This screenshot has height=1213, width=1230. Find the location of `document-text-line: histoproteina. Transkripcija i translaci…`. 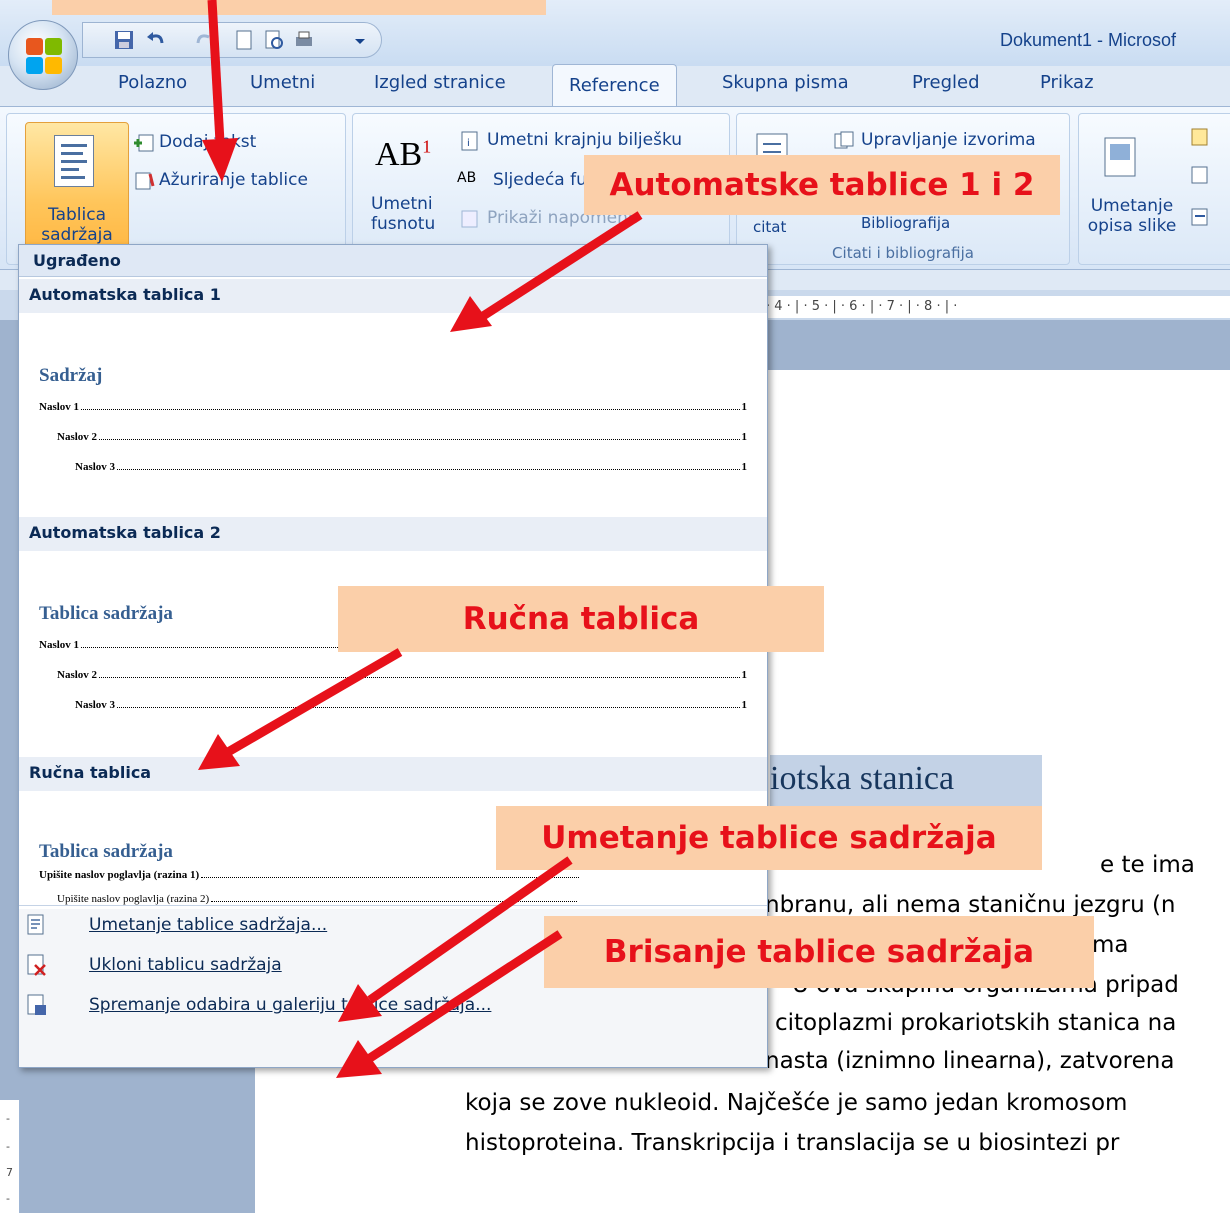

document-text-line: histoproteina. Transkripcija i translaci… is located at coordinates (792, 1143).